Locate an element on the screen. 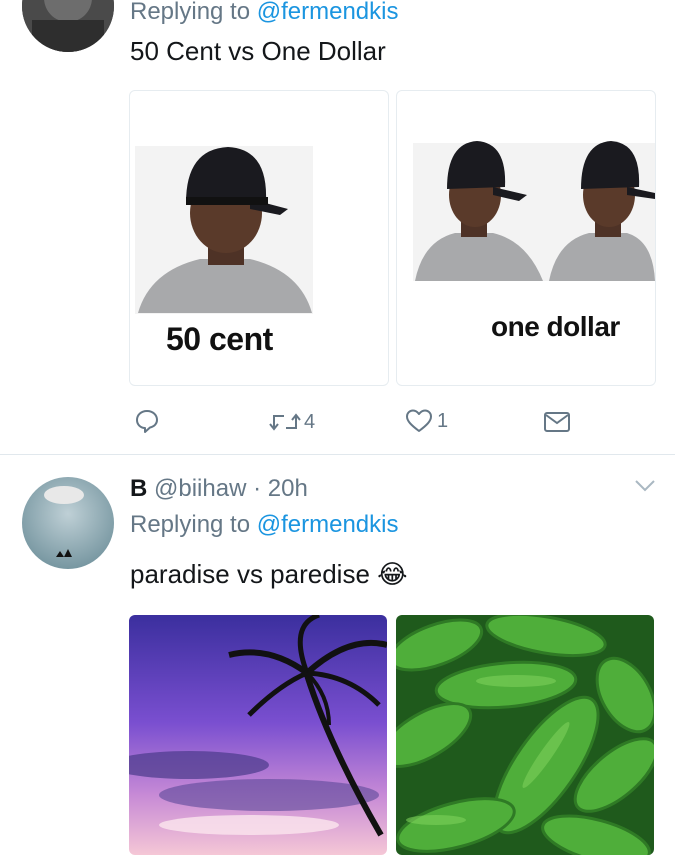 The image size is (675, 855). retweet-button: 4 is located at coordinates (291, 422).